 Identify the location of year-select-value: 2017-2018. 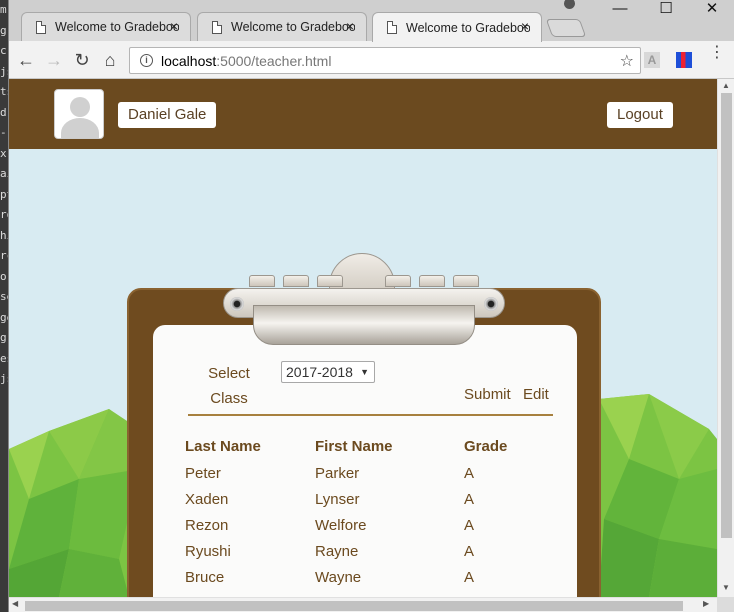
(319, 372).